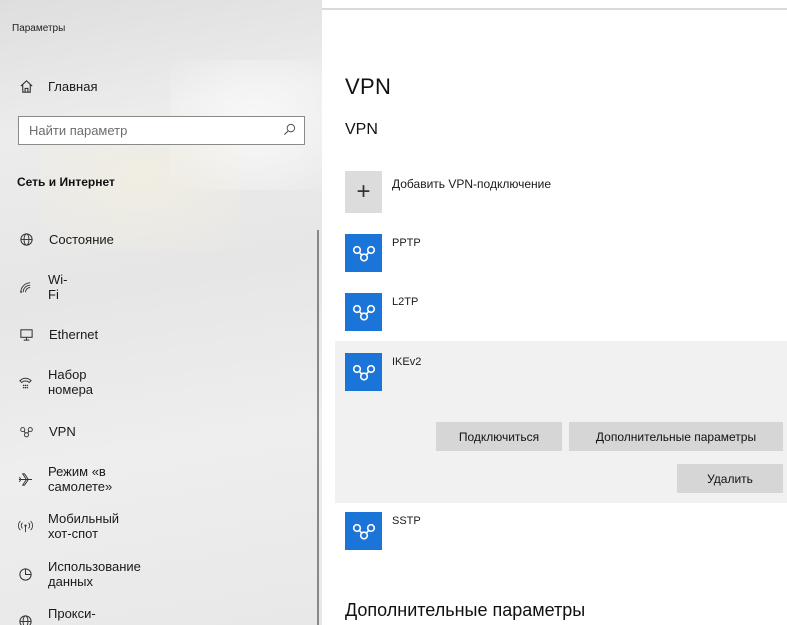 The width and height of the screenshot is (787, 625). What do you see at coordinates (383, 531) in the screenshot?
I see `vpn-connection-sstp: SSTP` at bounding box center [383, 531].